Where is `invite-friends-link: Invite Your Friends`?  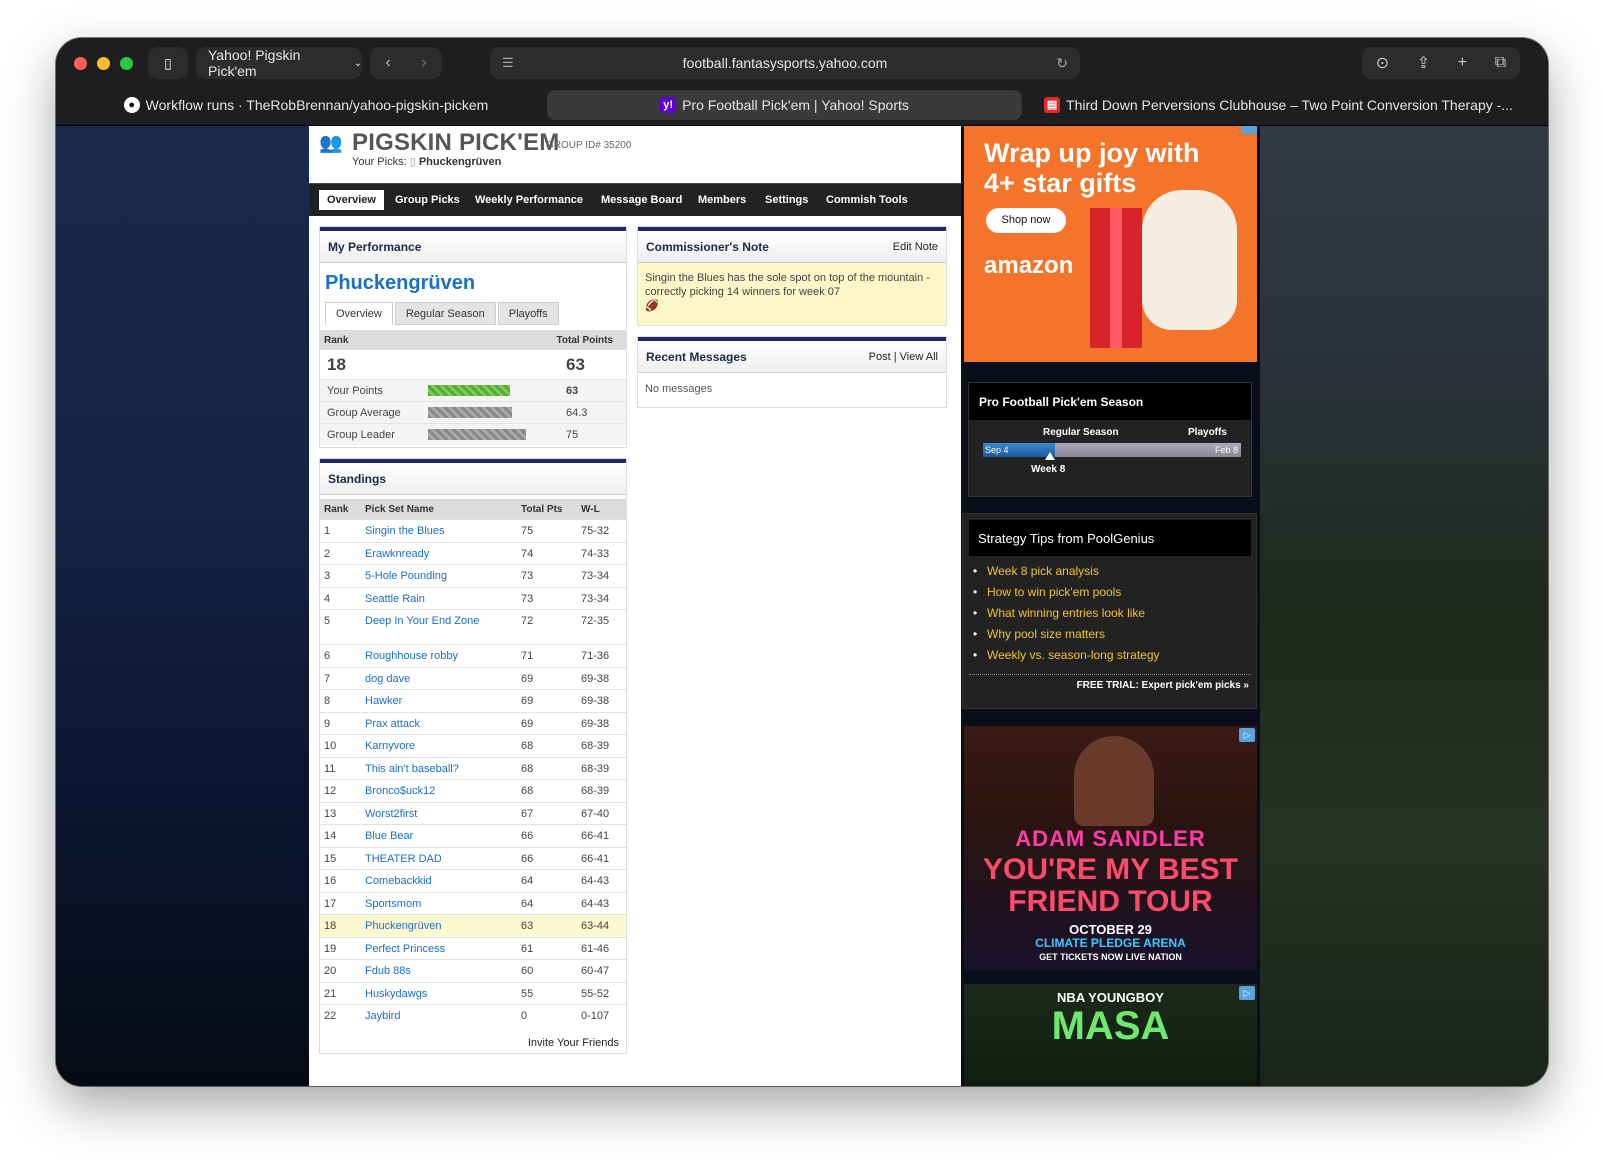
invite-friends-link: Invite Your Friends is located at coordinates (573, 1043).